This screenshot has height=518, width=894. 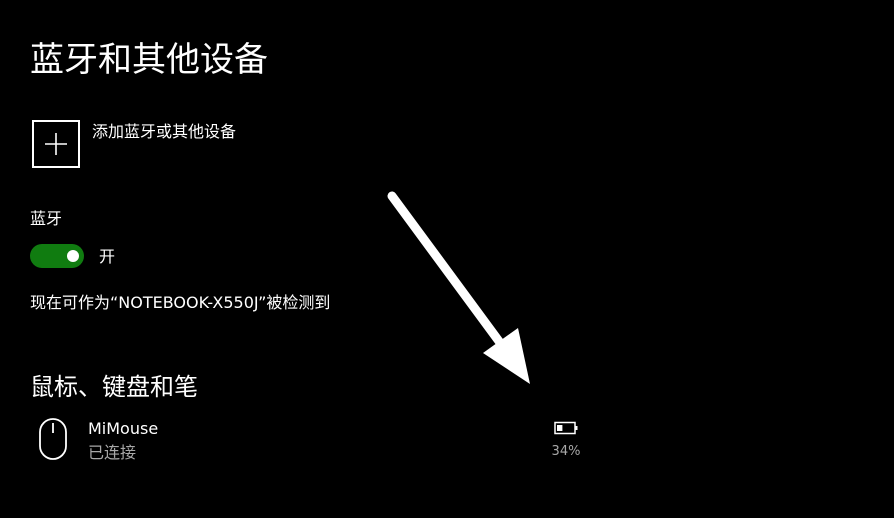 What do you see at coordinates (73, 256) in the screenshot?
I see `toggle-knob` at bounding box center [73, 256].